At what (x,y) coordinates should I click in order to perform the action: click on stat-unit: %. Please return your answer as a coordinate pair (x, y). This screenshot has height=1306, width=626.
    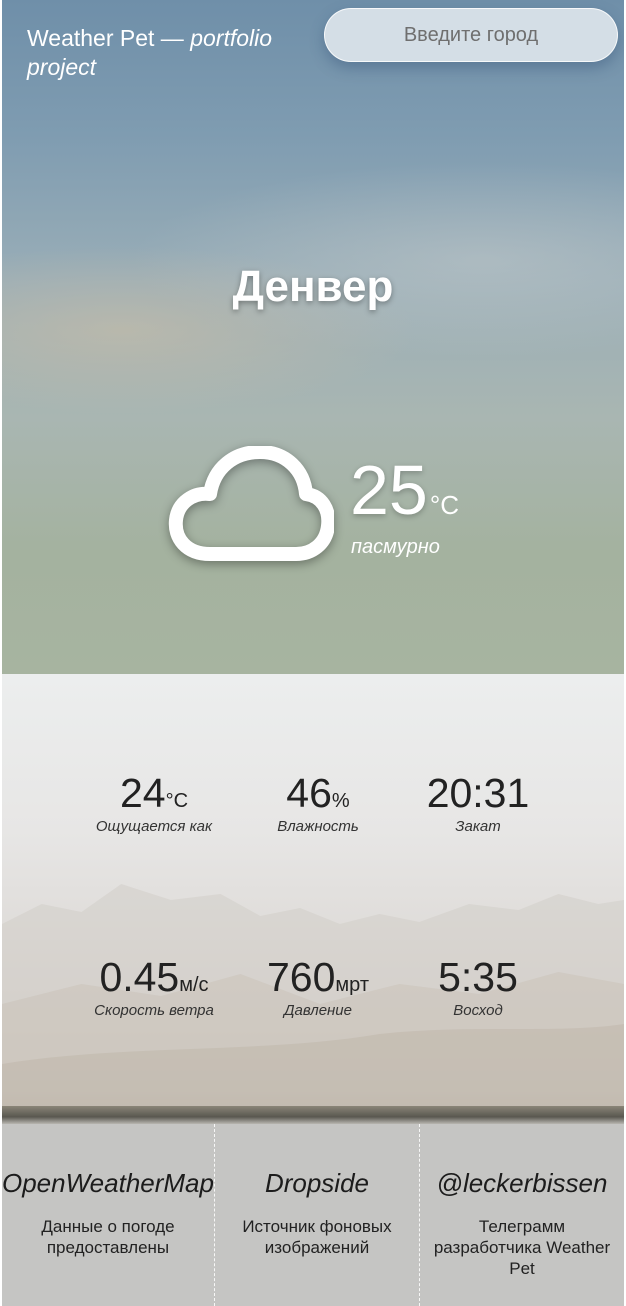
    Looking at the image, I should click on (340, 801).